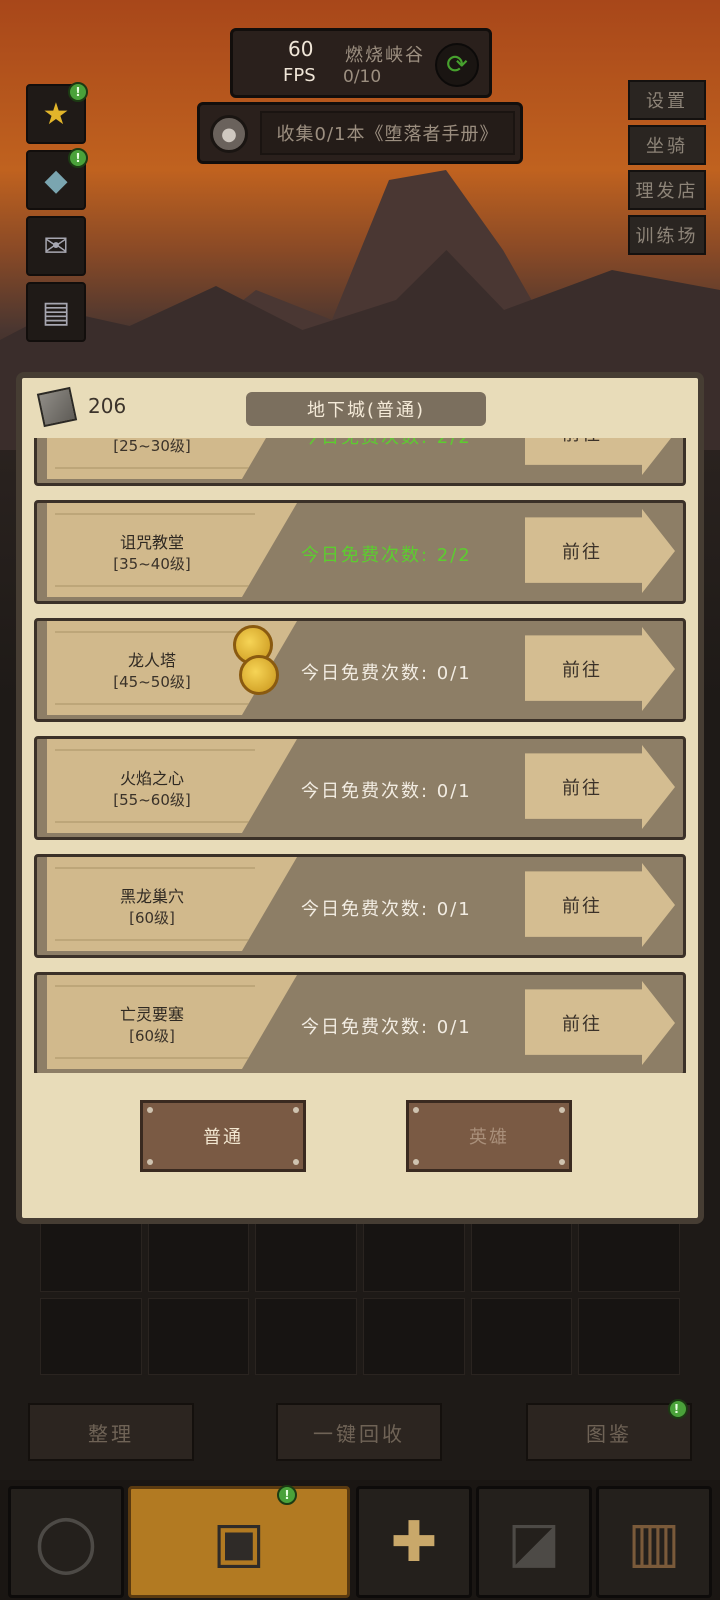 The width and height of the screenshot is (720, 1600). Describe the element at coordinates (667, 190) in the screenshot. I see `menu-barber: 理发店` at that location.